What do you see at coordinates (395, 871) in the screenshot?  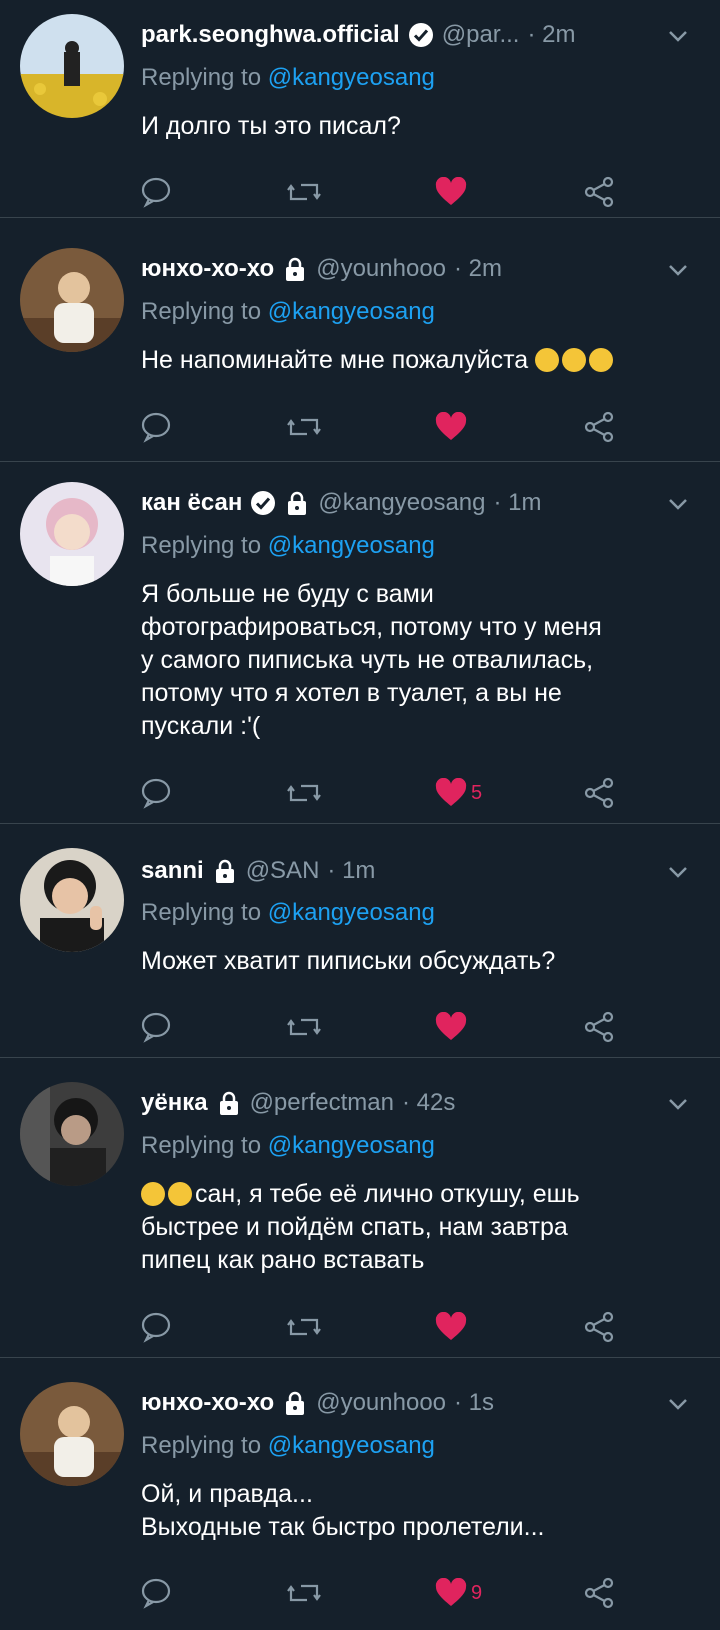 I see `tweet-header: sanni @SAN · 1m` at bounding box center [395, 871].